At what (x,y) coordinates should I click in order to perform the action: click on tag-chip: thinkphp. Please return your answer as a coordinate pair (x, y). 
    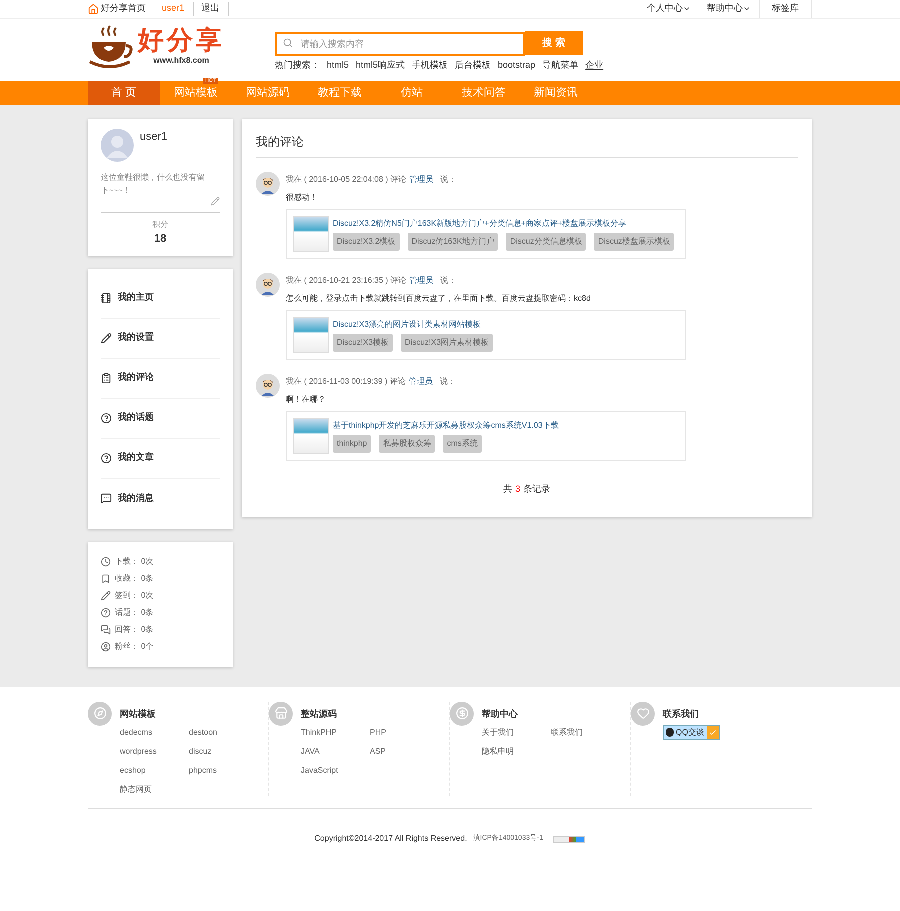
    Looking at the image, I should click on (352, 444).